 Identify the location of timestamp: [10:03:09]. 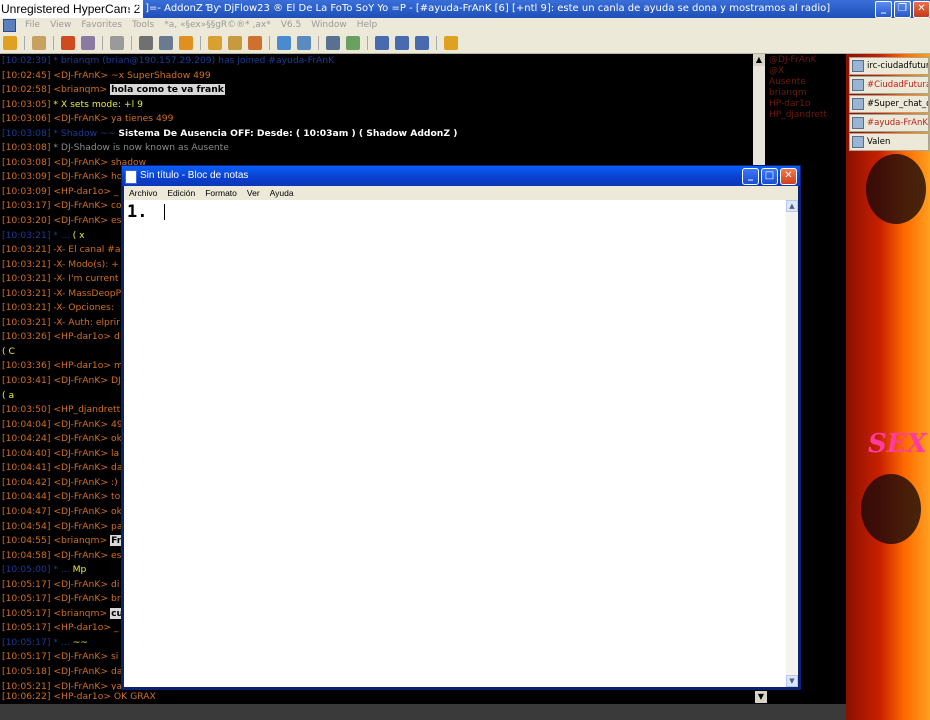
(26, 177).